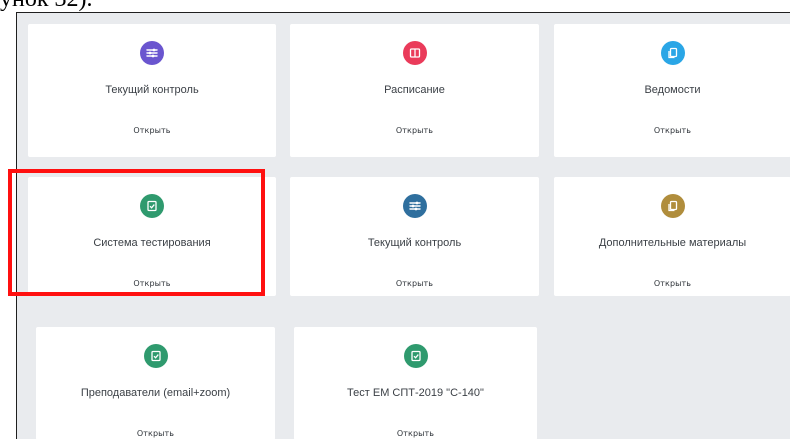  I want to click on module-card-statements: Ведомости Открыть, so click(672, 90).